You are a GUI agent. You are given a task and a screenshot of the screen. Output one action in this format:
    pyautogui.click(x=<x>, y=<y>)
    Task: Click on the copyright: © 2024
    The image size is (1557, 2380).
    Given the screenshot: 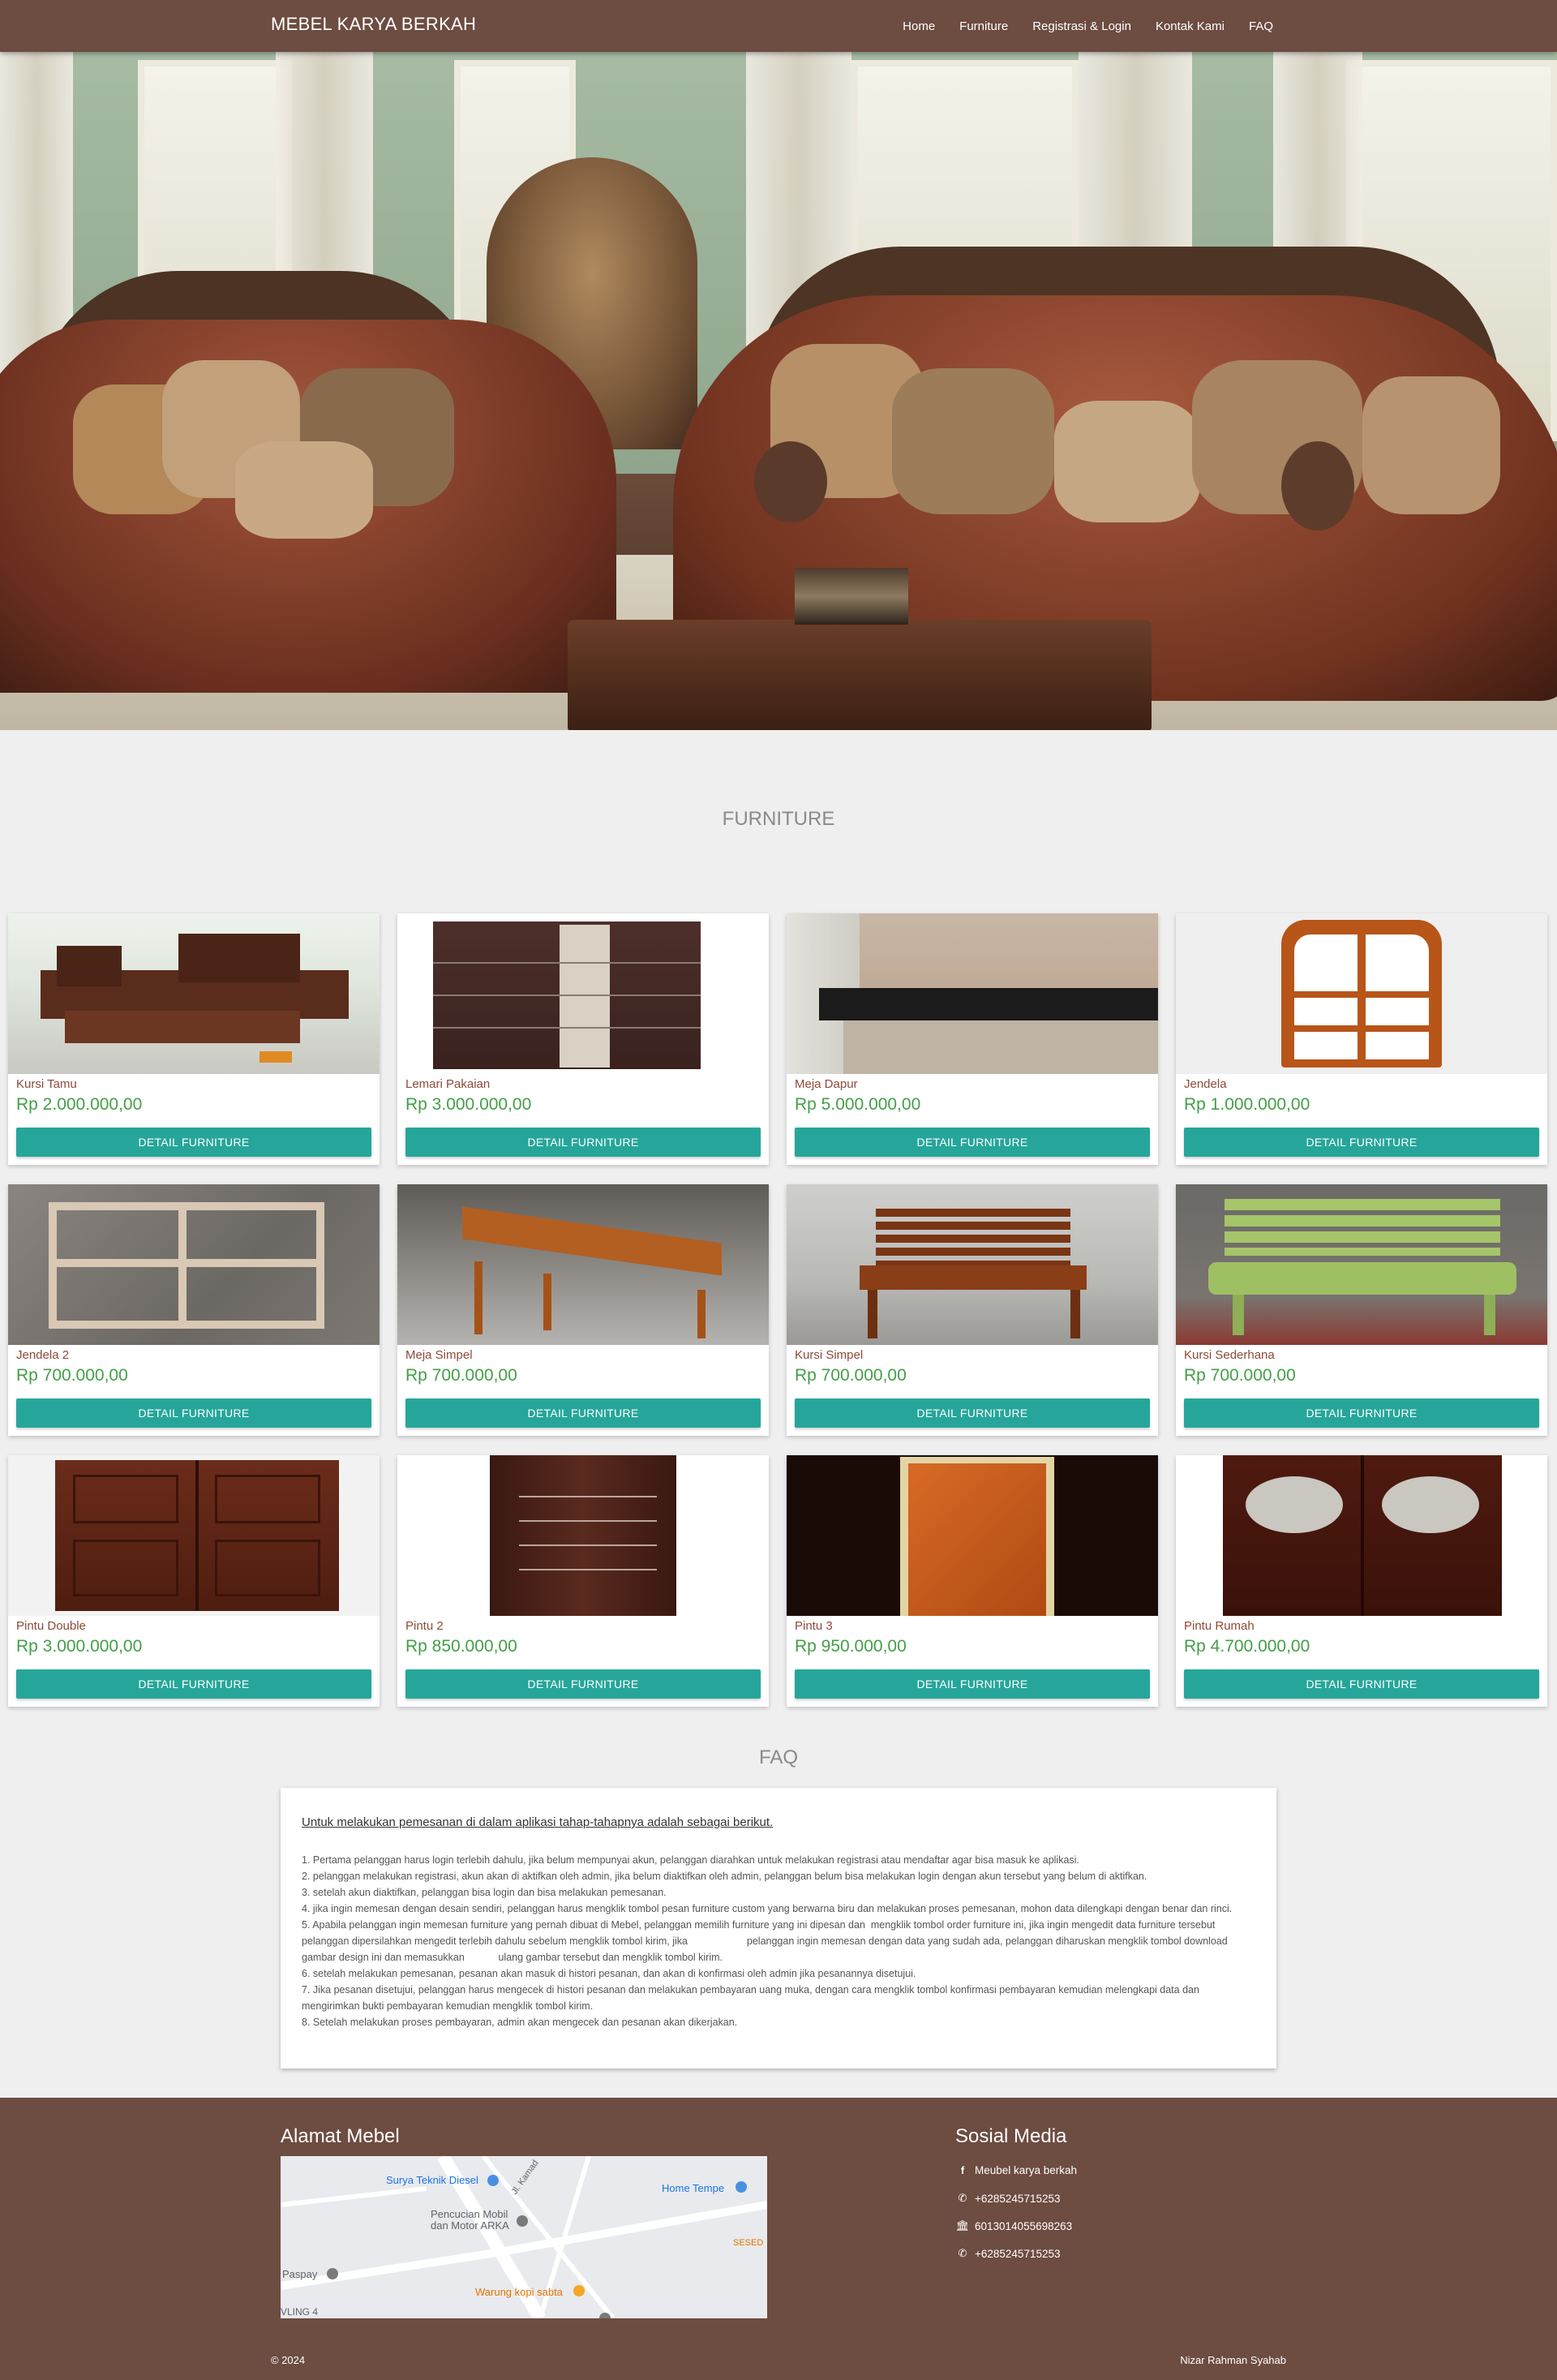 What is the action you would take?
    pyautogui.click(x=288, y=2360)
    